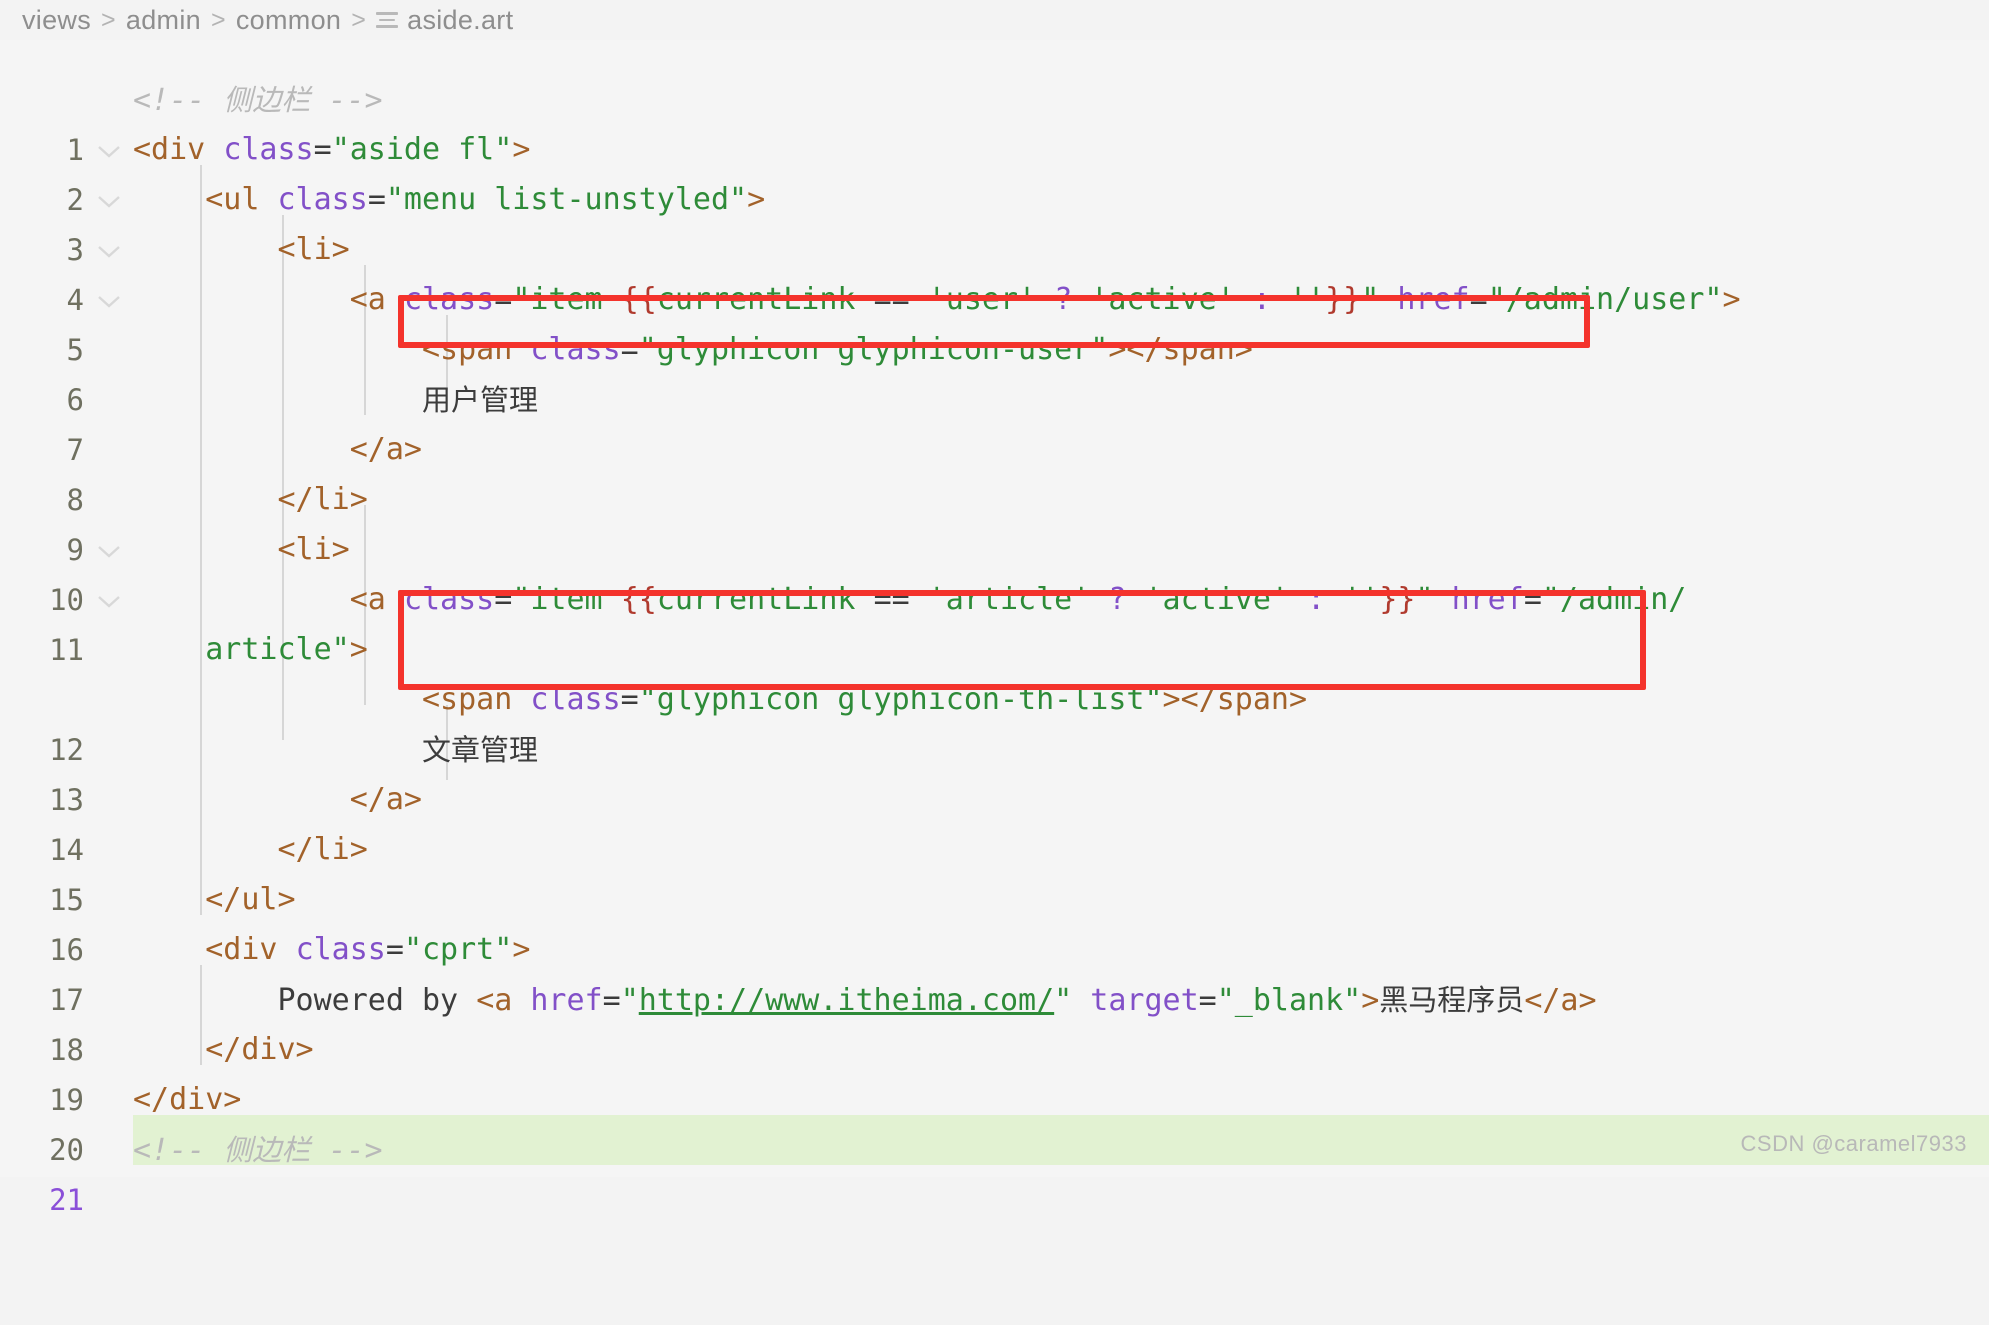 The height and width of the screenshot is (1325, 1989). Describe the element at coordinates (1061, 150) in the screenshot. I see `line-content: <div class="aside fl">` at that location.